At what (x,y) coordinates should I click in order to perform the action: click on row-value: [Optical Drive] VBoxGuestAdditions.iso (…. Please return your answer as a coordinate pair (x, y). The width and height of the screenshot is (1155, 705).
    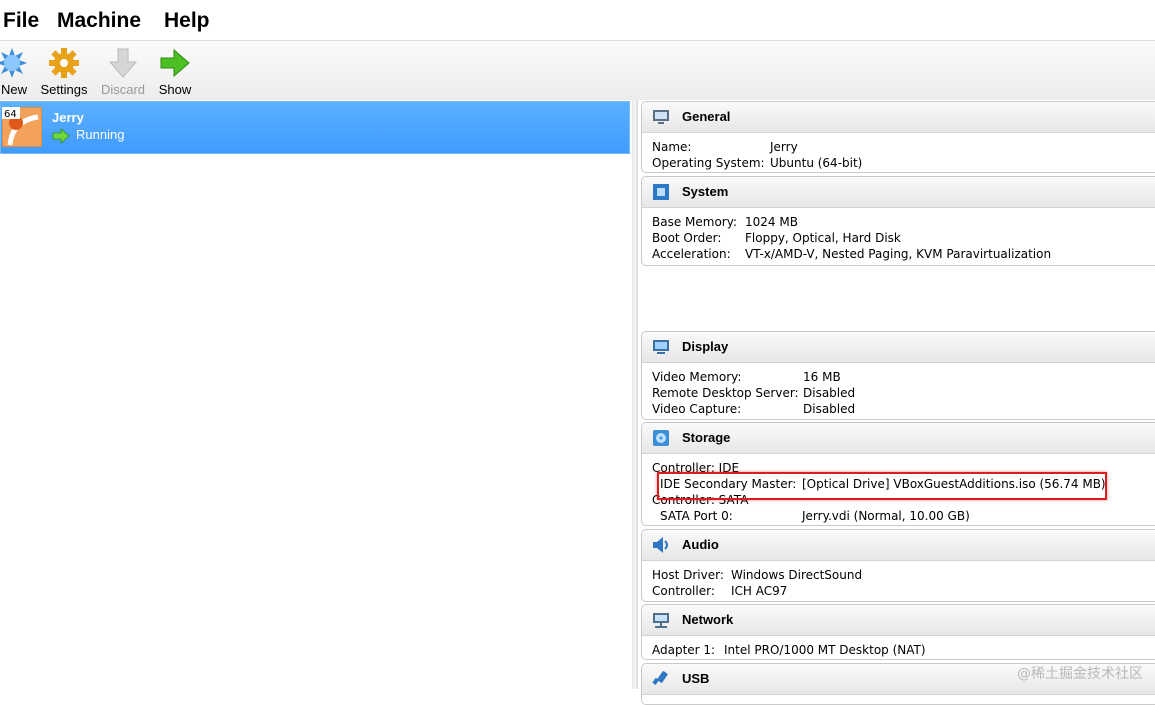
    Looking at the image, I should click on (954, 484).